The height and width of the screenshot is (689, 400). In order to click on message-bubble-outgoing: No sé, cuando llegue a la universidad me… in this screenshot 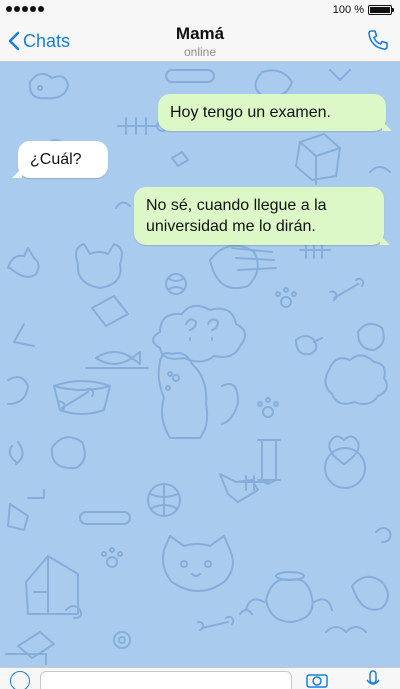, I will do `click(262, 216)`.